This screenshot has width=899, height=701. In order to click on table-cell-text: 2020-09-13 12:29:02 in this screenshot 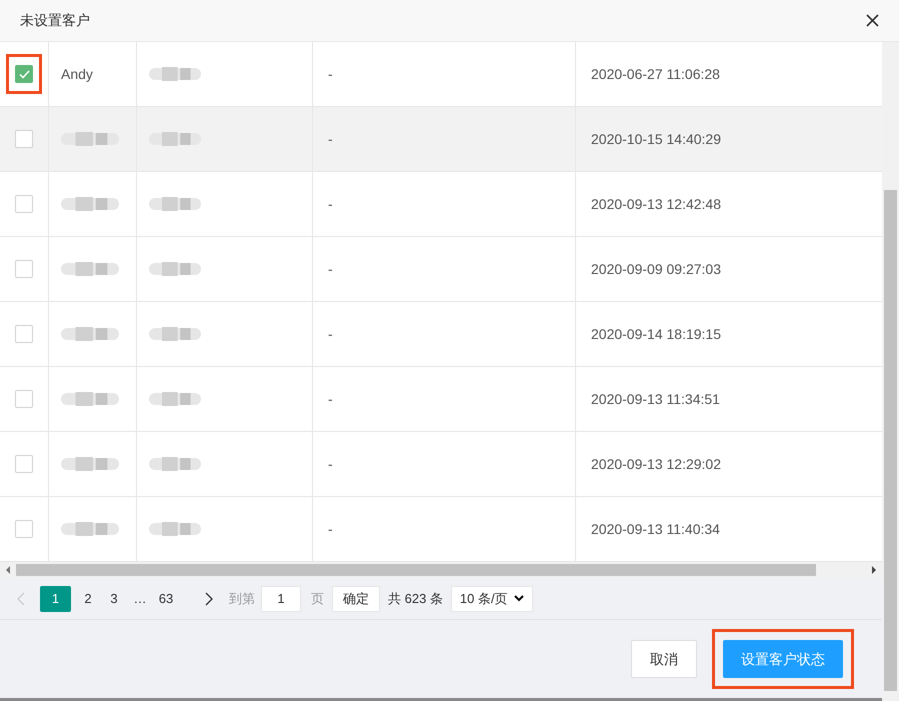, I will do `click(656, 464)`.